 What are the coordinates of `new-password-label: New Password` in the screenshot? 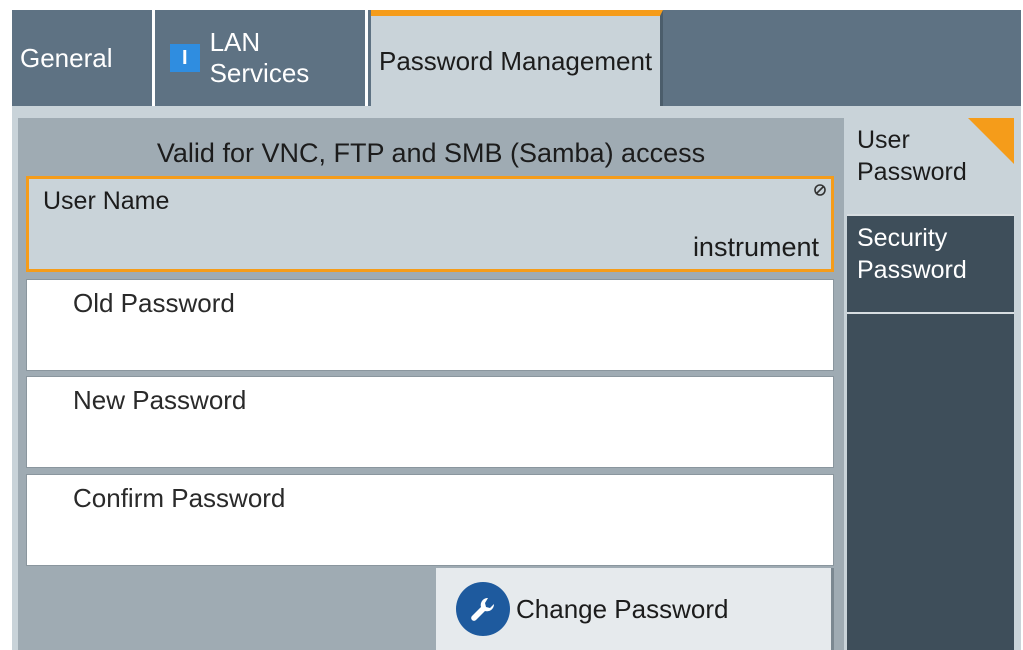 It's located at (160, 400).